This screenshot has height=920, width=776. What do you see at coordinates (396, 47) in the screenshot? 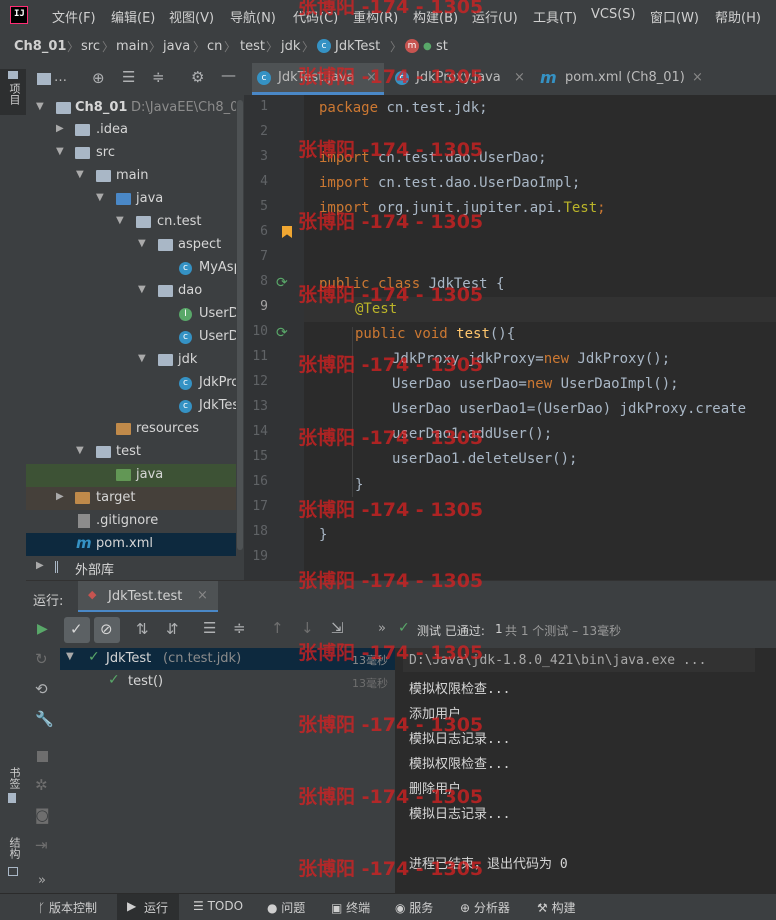
I see `chevron-right-icon: 〉` at bounding box center [396, 47].